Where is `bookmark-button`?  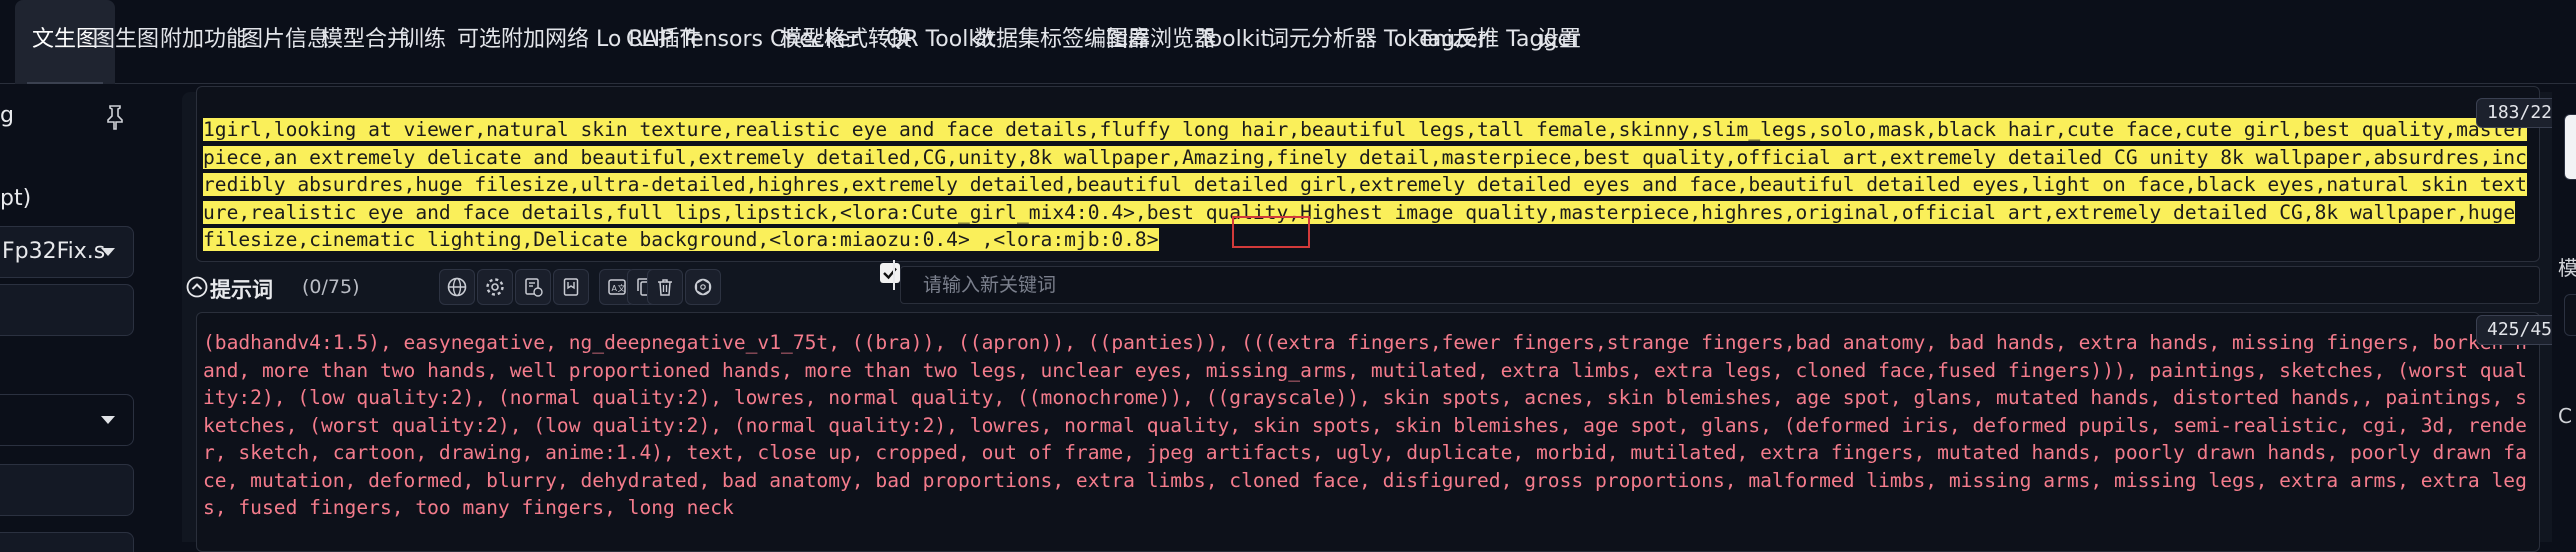 bookmark-button is located at coordinates (571, 287).